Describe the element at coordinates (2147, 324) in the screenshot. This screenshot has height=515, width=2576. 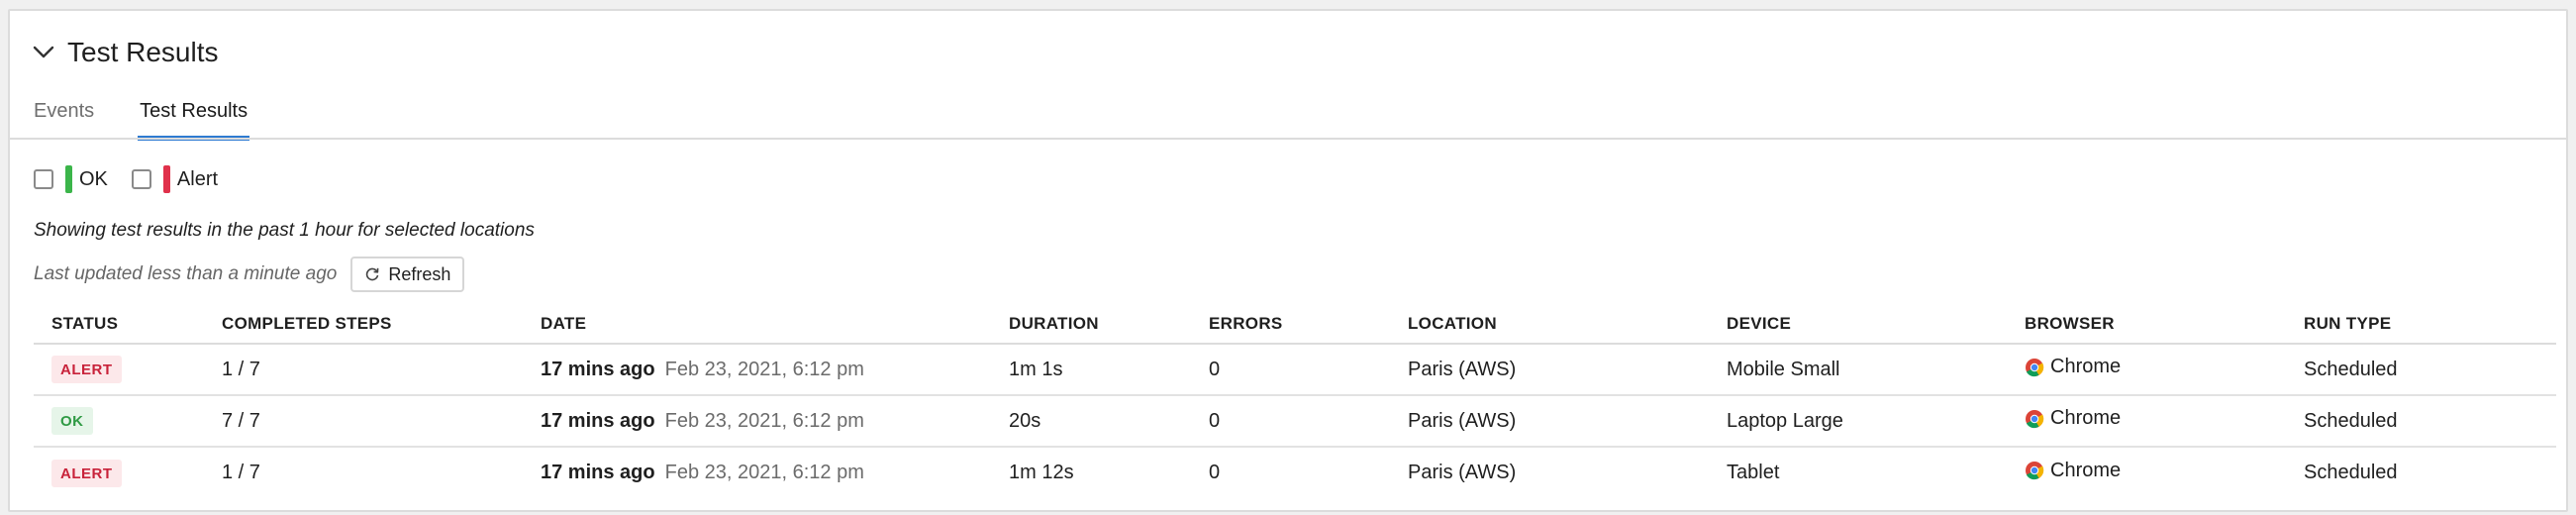
I see `col-browser: BROWSER` at that location.